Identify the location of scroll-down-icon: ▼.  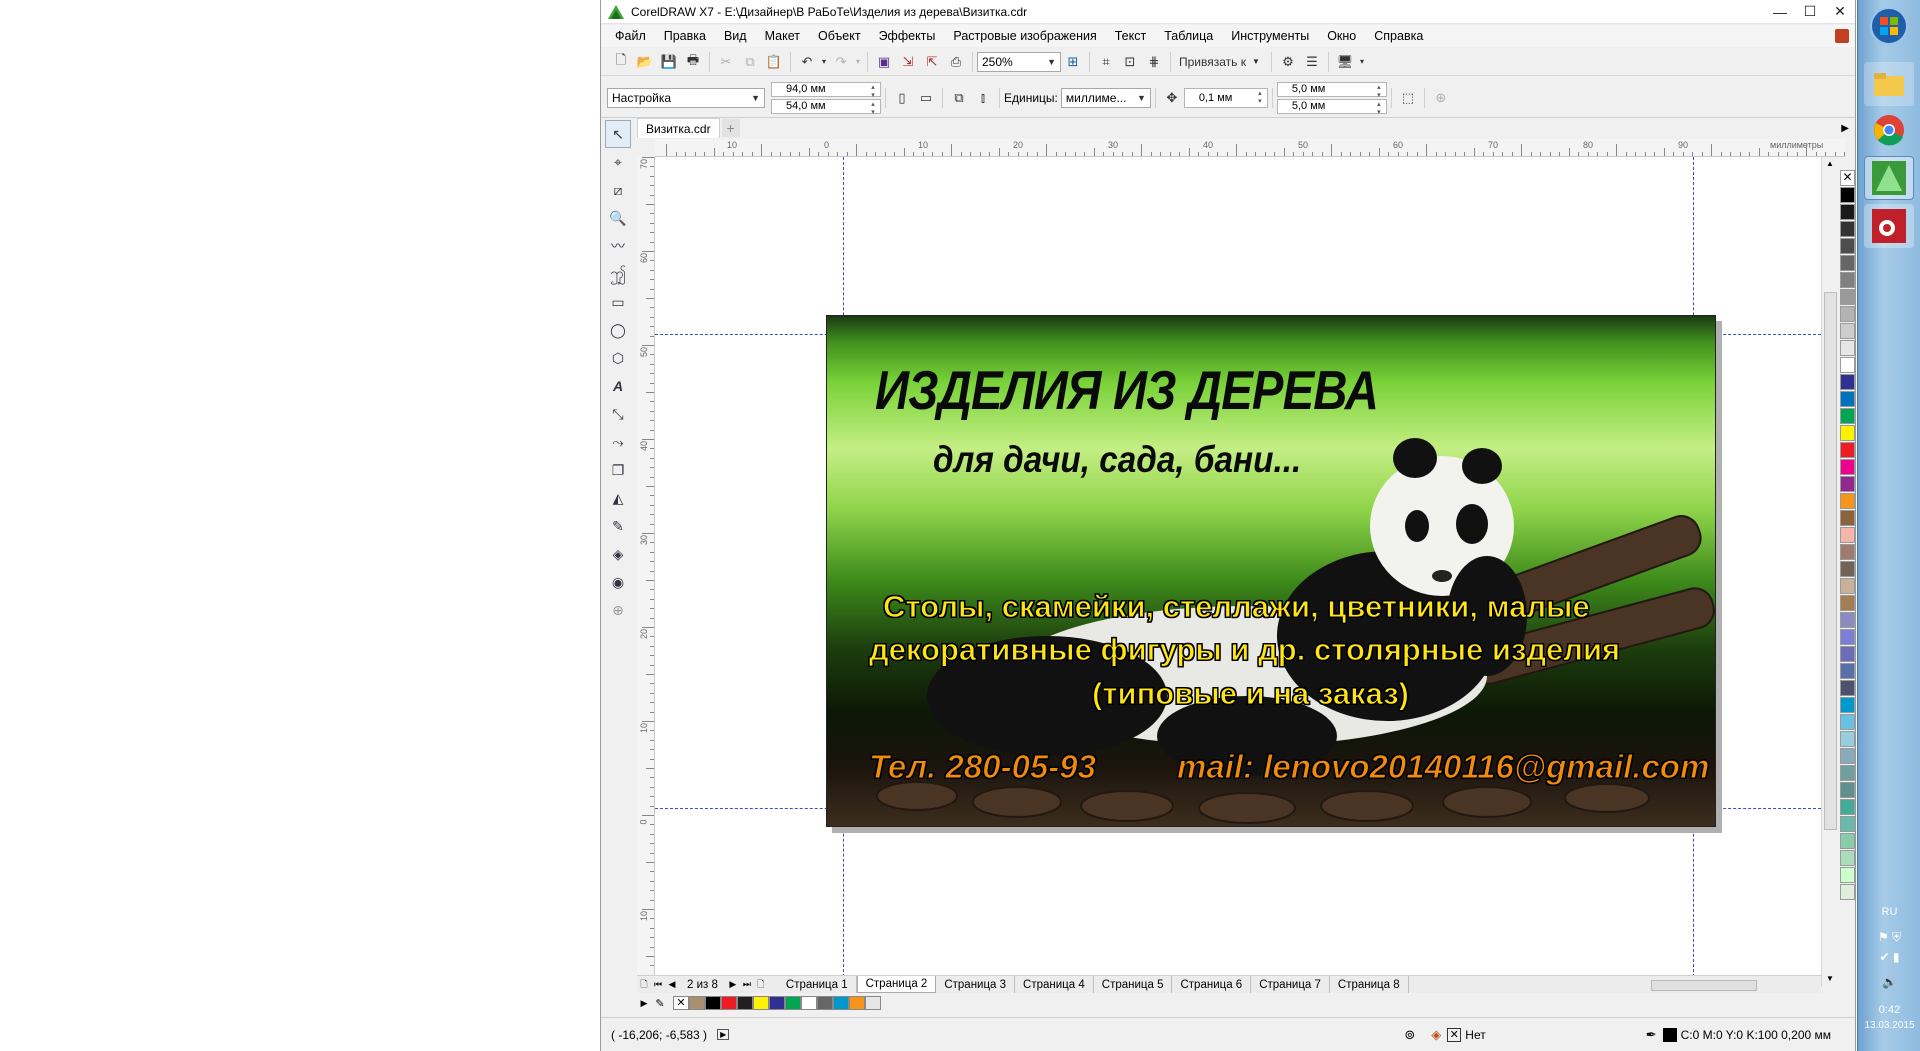
(1830, 978).